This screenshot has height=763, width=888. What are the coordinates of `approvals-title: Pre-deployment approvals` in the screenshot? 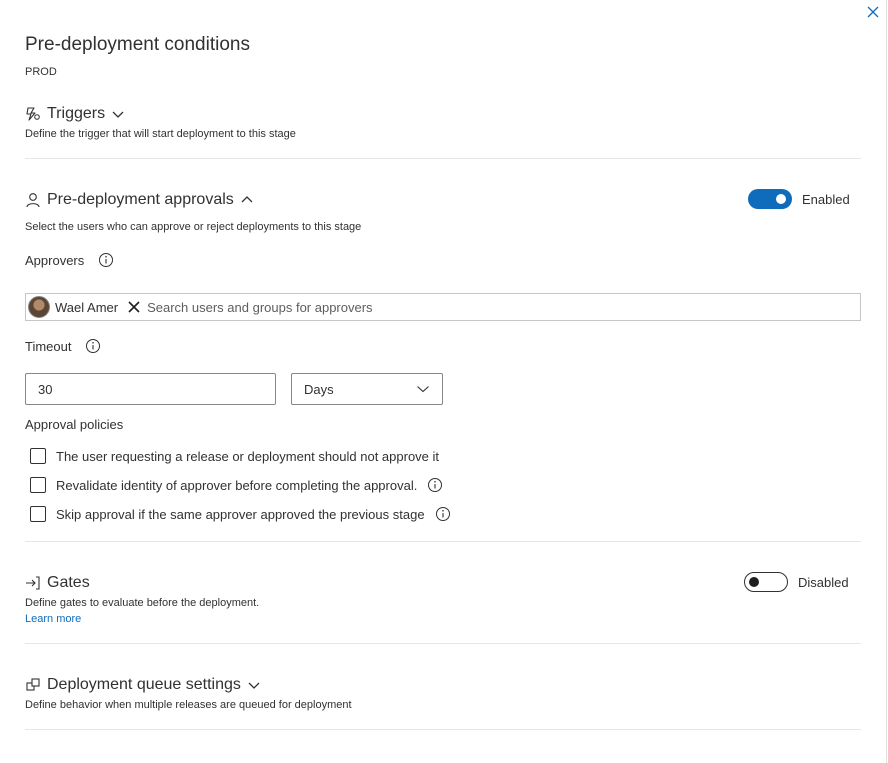 It's located at (140, 199).